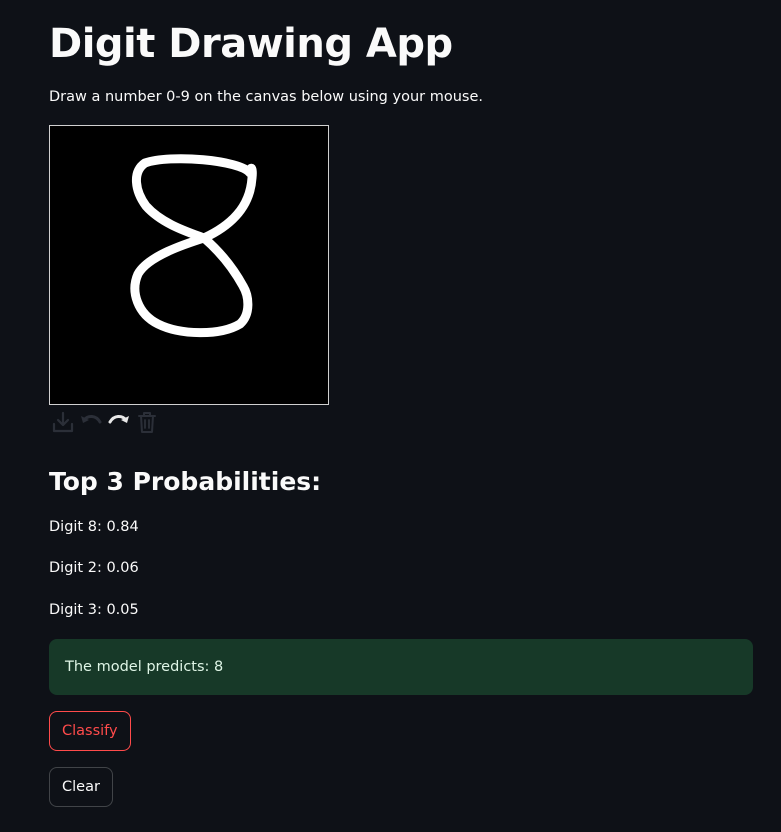 This screenshot has height=832, width=781. What do you see at coordinates (185, 481) in the screenshot?
I see `probabilities-heading: Top 3 Probabilities:` at bounding box center [185, 481].